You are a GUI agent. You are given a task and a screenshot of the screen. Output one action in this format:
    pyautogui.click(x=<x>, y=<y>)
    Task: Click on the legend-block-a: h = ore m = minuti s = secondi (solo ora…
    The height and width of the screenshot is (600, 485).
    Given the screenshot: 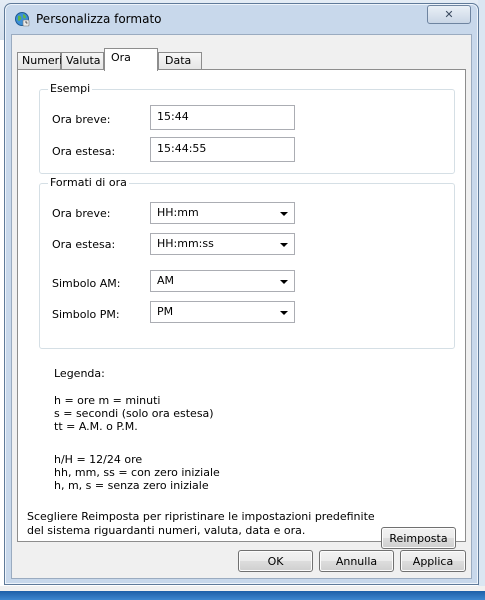 What is the action you would take?
    pyautogui.click(x=134, y=413)
    